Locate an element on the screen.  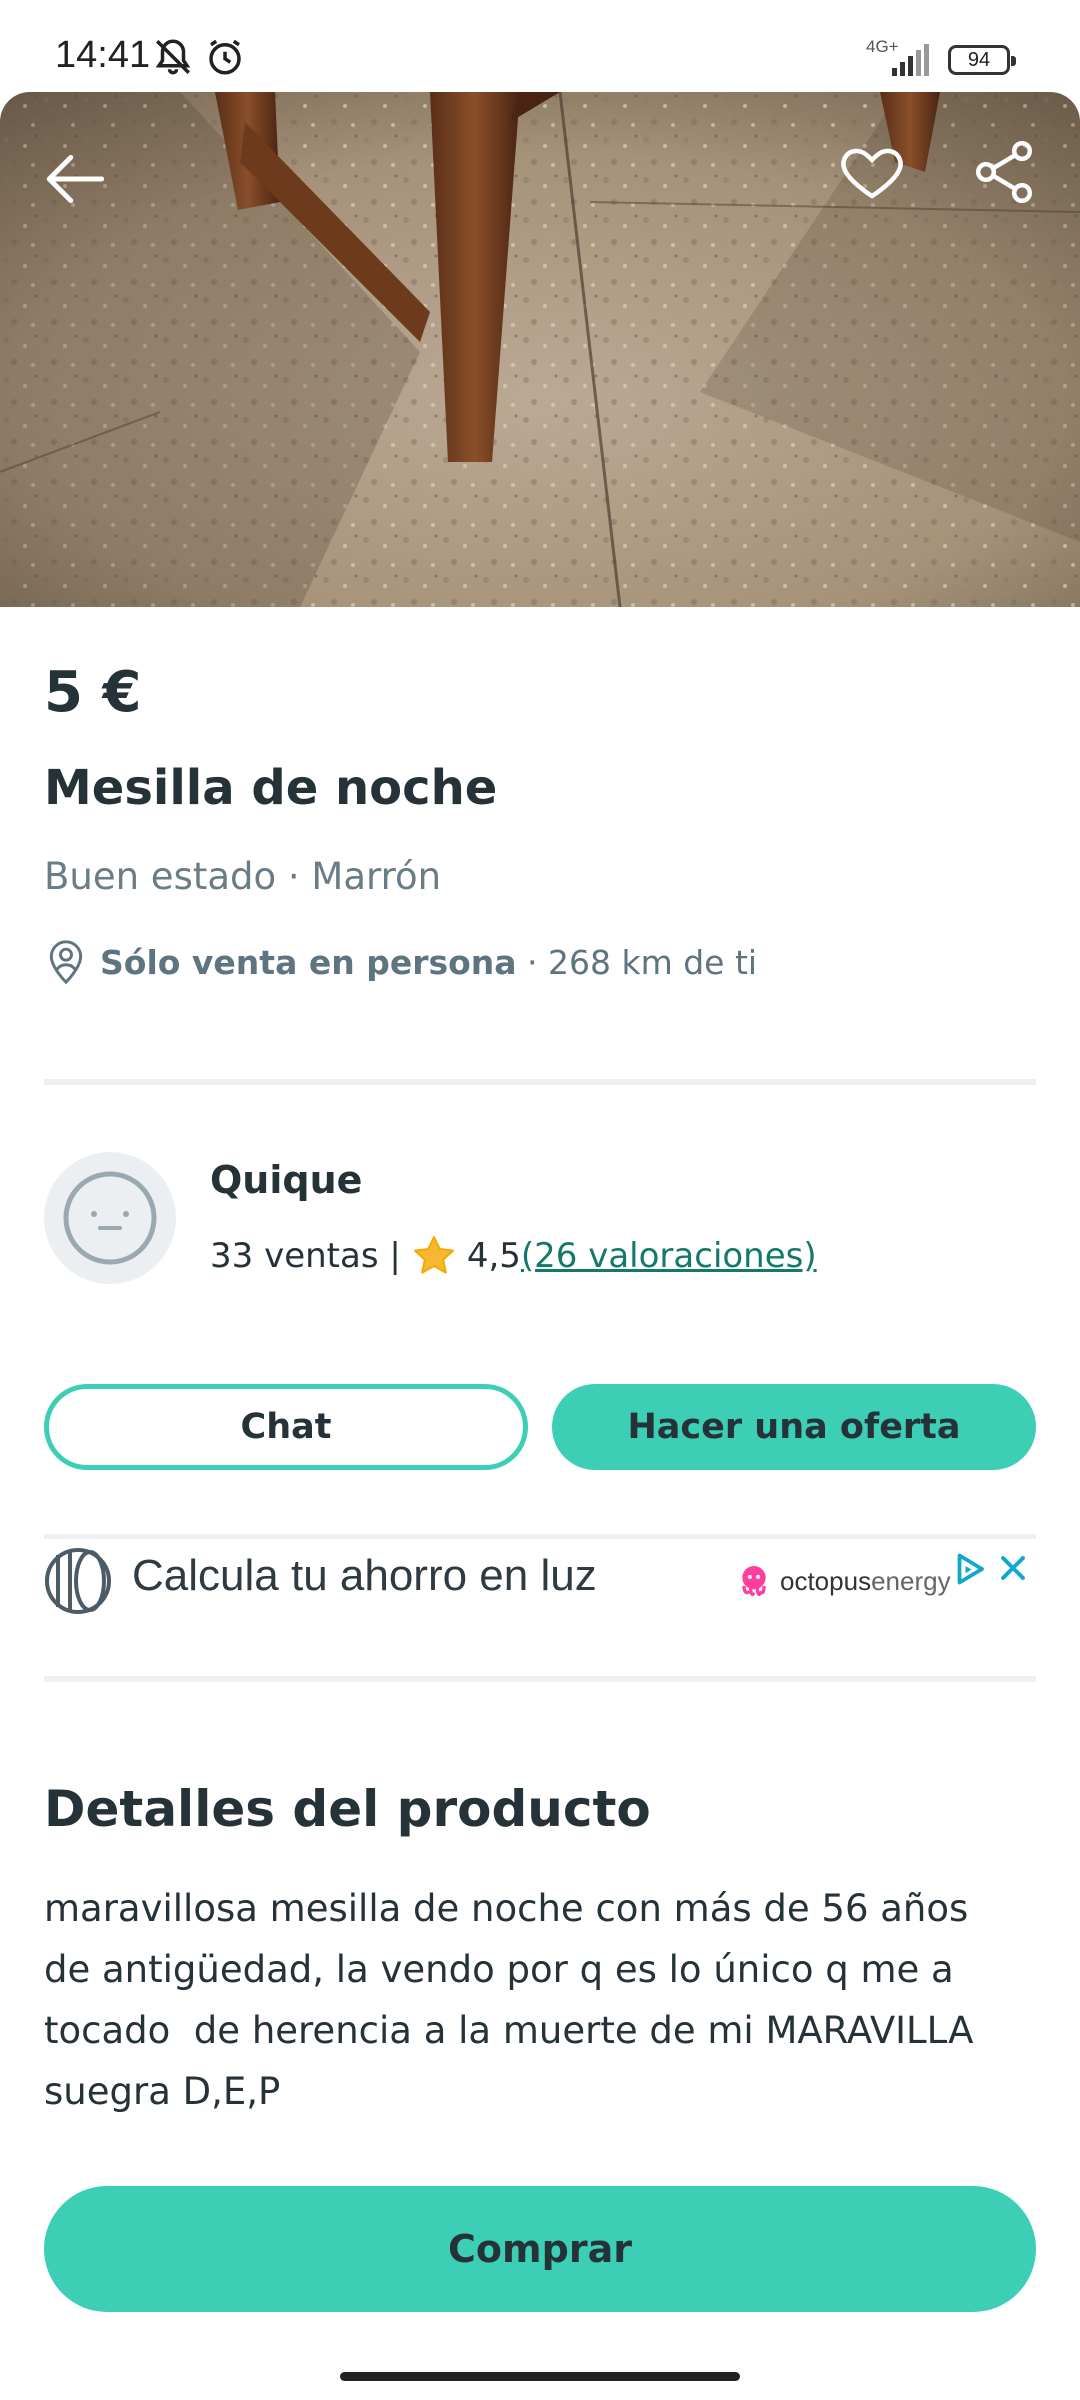
status-time: 14:41 is located at coordinates (103, 55).